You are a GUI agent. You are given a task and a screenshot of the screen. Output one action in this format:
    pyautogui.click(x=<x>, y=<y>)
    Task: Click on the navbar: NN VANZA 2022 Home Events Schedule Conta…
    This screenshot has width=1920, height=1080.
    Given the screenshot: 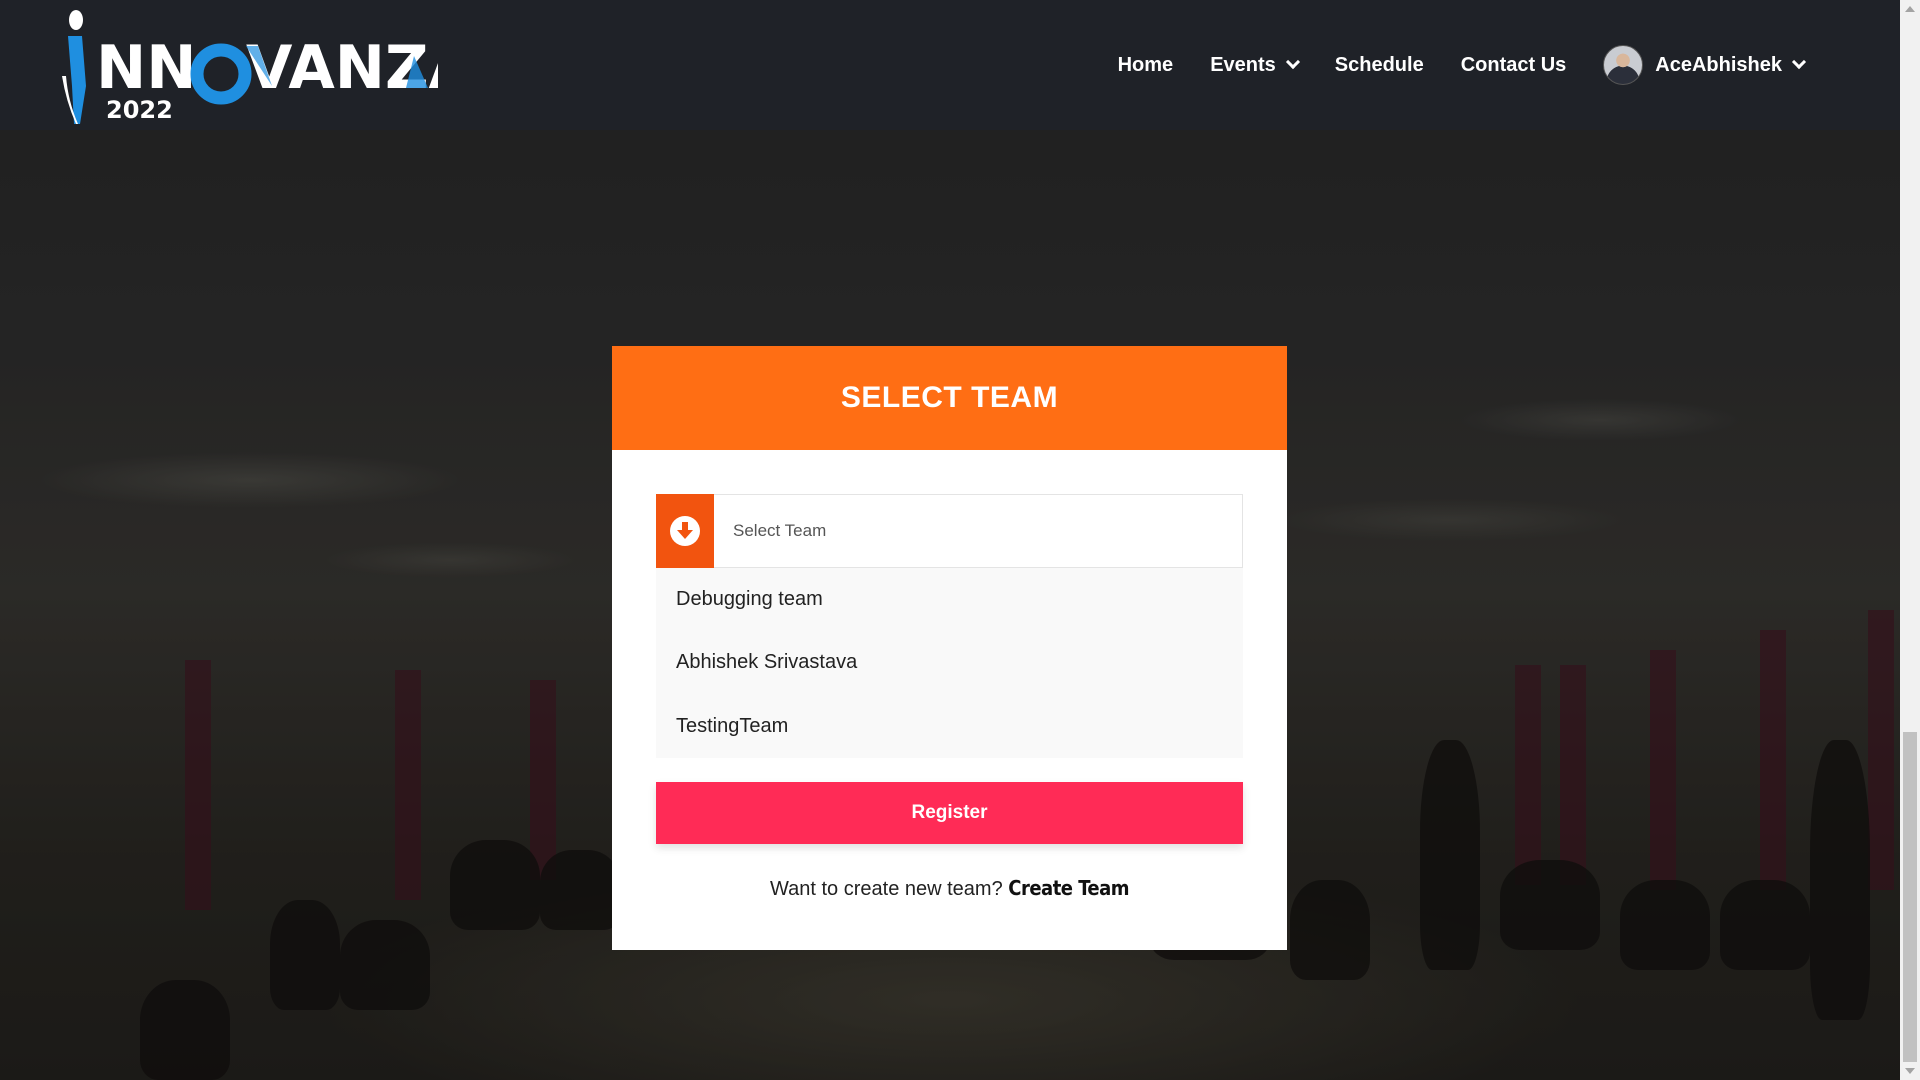 What is the action you would take?
    pyautogui.click(x=950, y=65)
    